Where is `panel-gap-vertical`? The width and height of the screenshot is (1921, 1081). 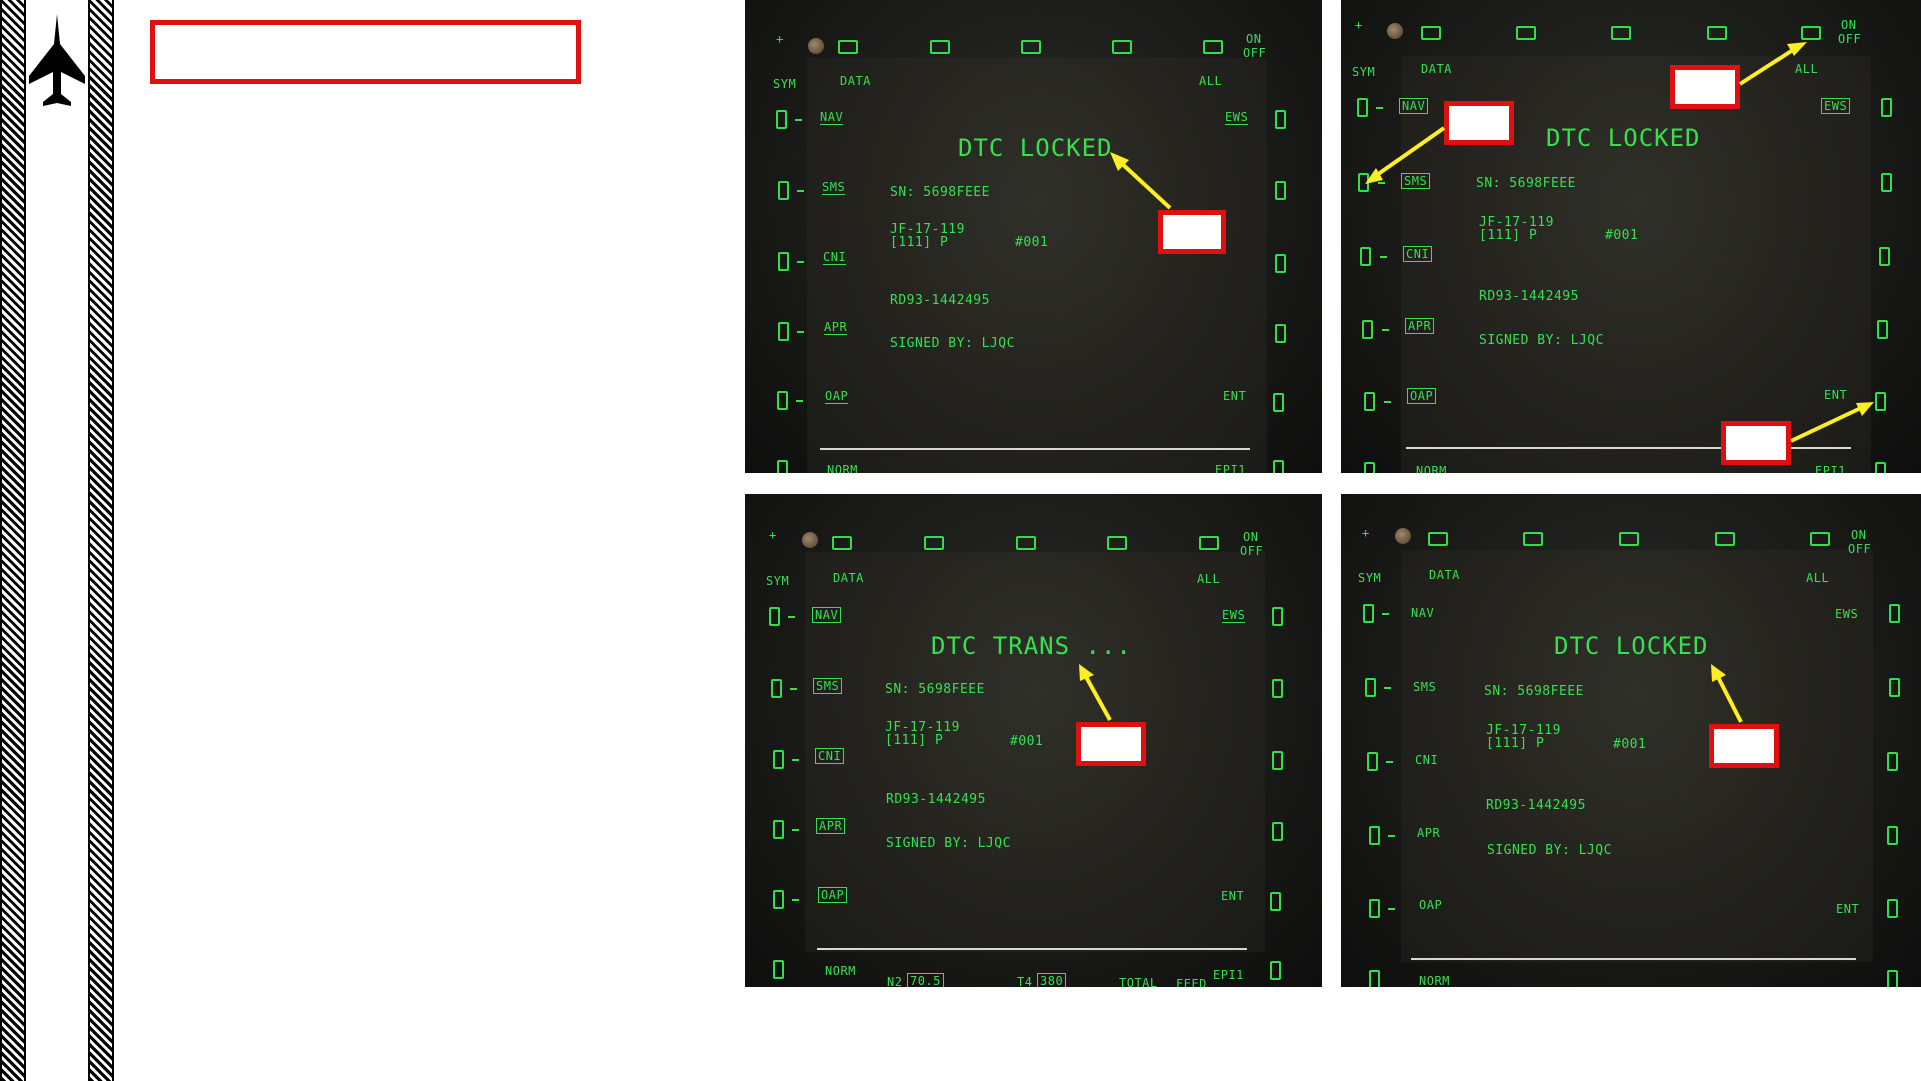 panel-gap-vertical is located at coordinates (1331, 494).